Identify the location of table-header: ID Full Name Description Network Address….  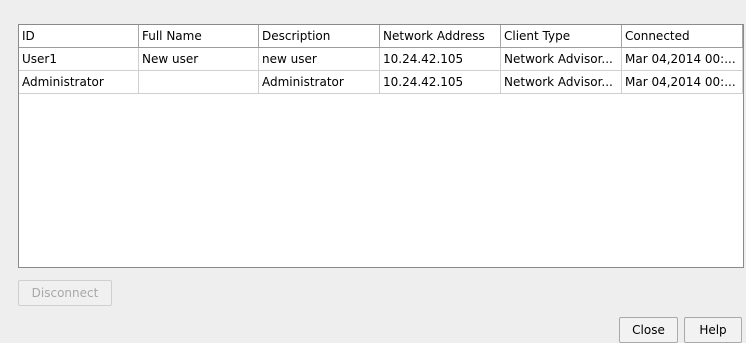
(381, 36).